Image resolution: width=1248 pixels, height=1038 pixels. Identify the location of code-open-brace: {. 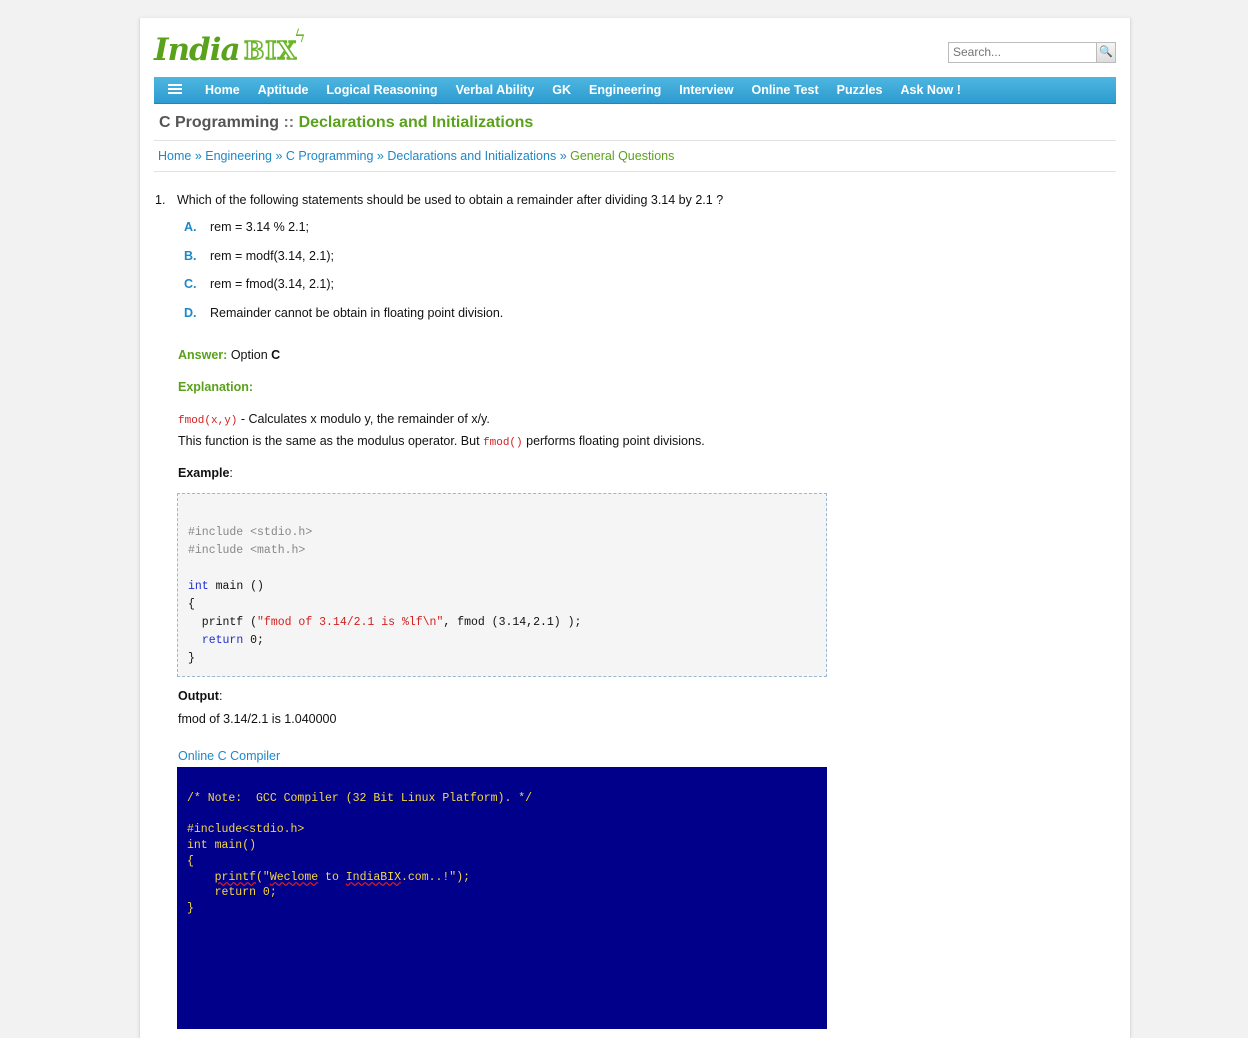
(191, 604).